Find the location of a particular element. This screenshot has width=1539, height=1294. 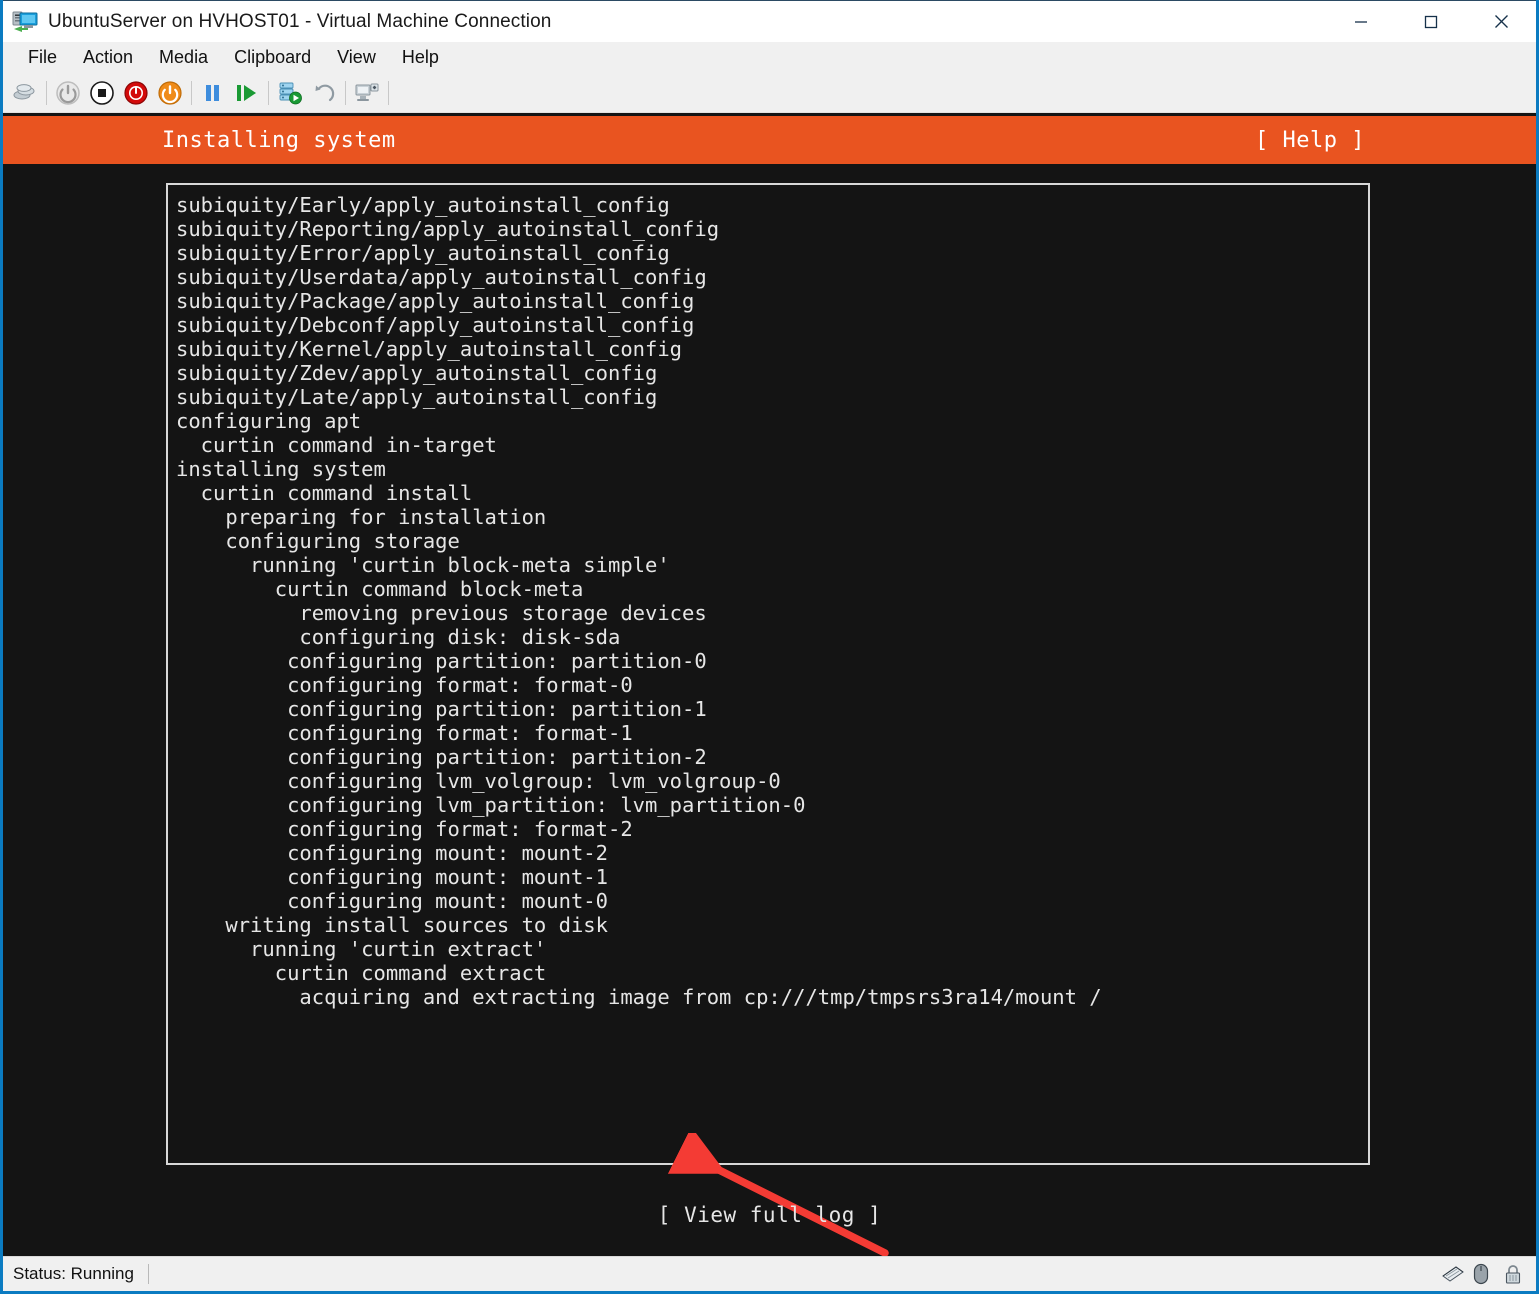

log-line: writing install sources to disk is located at coordinates (392, 925).